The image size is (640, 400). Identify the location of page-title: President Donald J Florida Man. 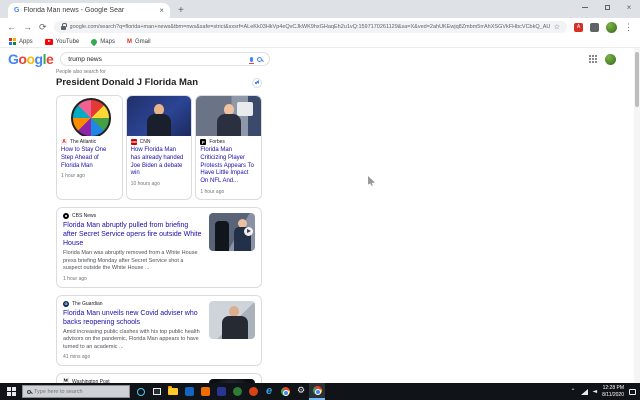
(127, 82).